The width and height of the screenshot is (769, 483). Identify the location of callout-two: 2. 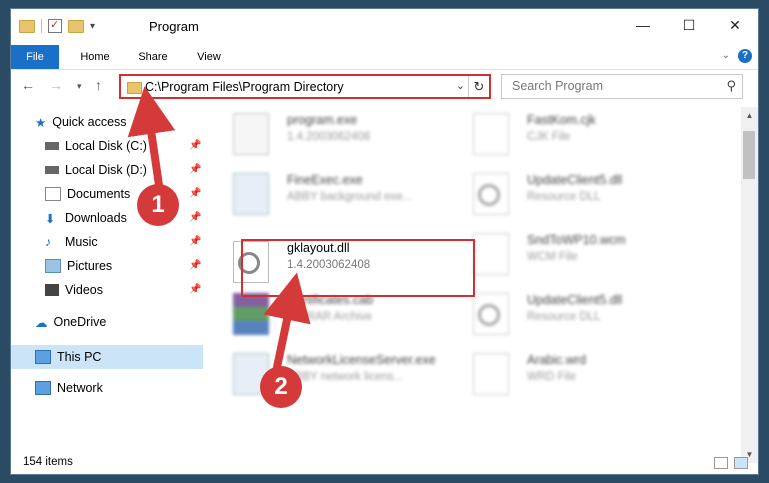
(281, 387).